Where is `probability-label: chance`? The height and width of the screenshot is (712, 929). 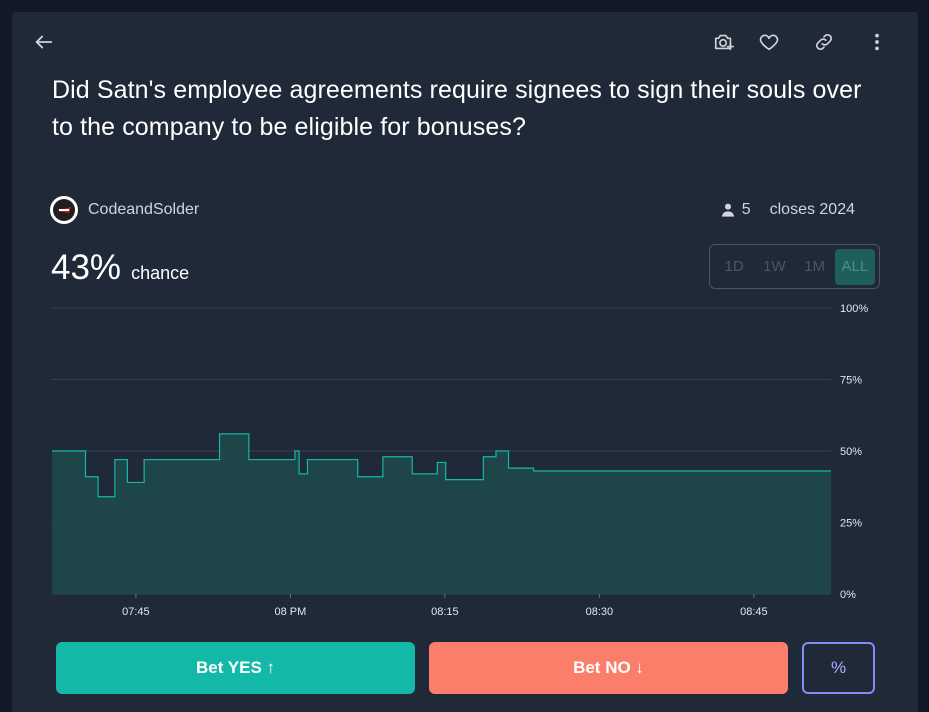 probability-label: chance is located at coordinates (160, 273).